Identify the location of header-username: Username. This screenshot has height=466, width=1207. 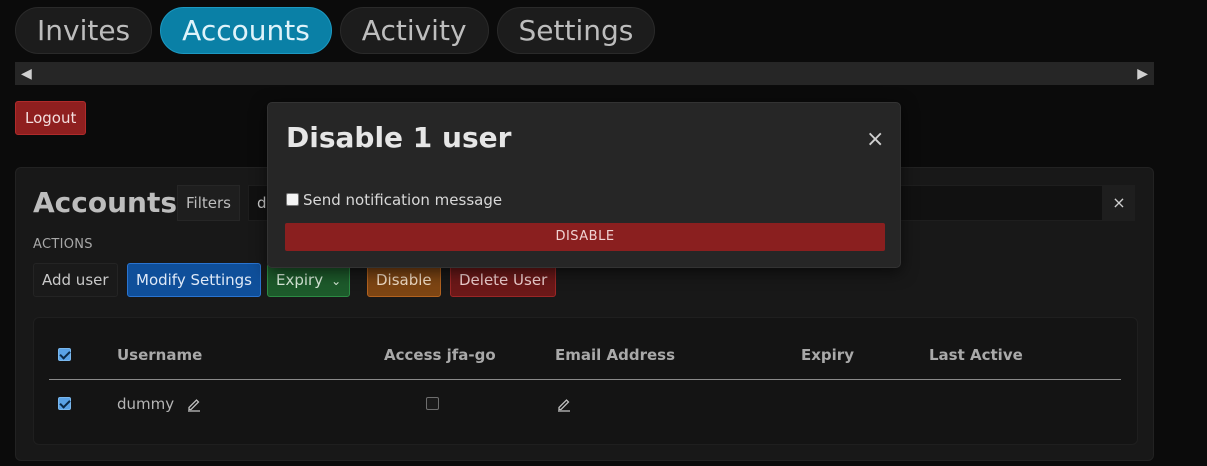
(159, 355).